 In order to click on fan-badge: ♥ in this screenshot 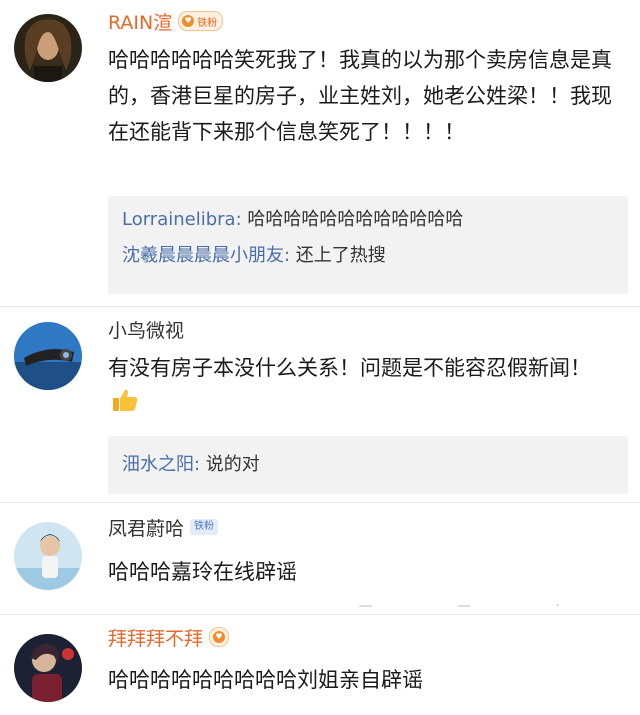, I will do `click(219, 637)`.